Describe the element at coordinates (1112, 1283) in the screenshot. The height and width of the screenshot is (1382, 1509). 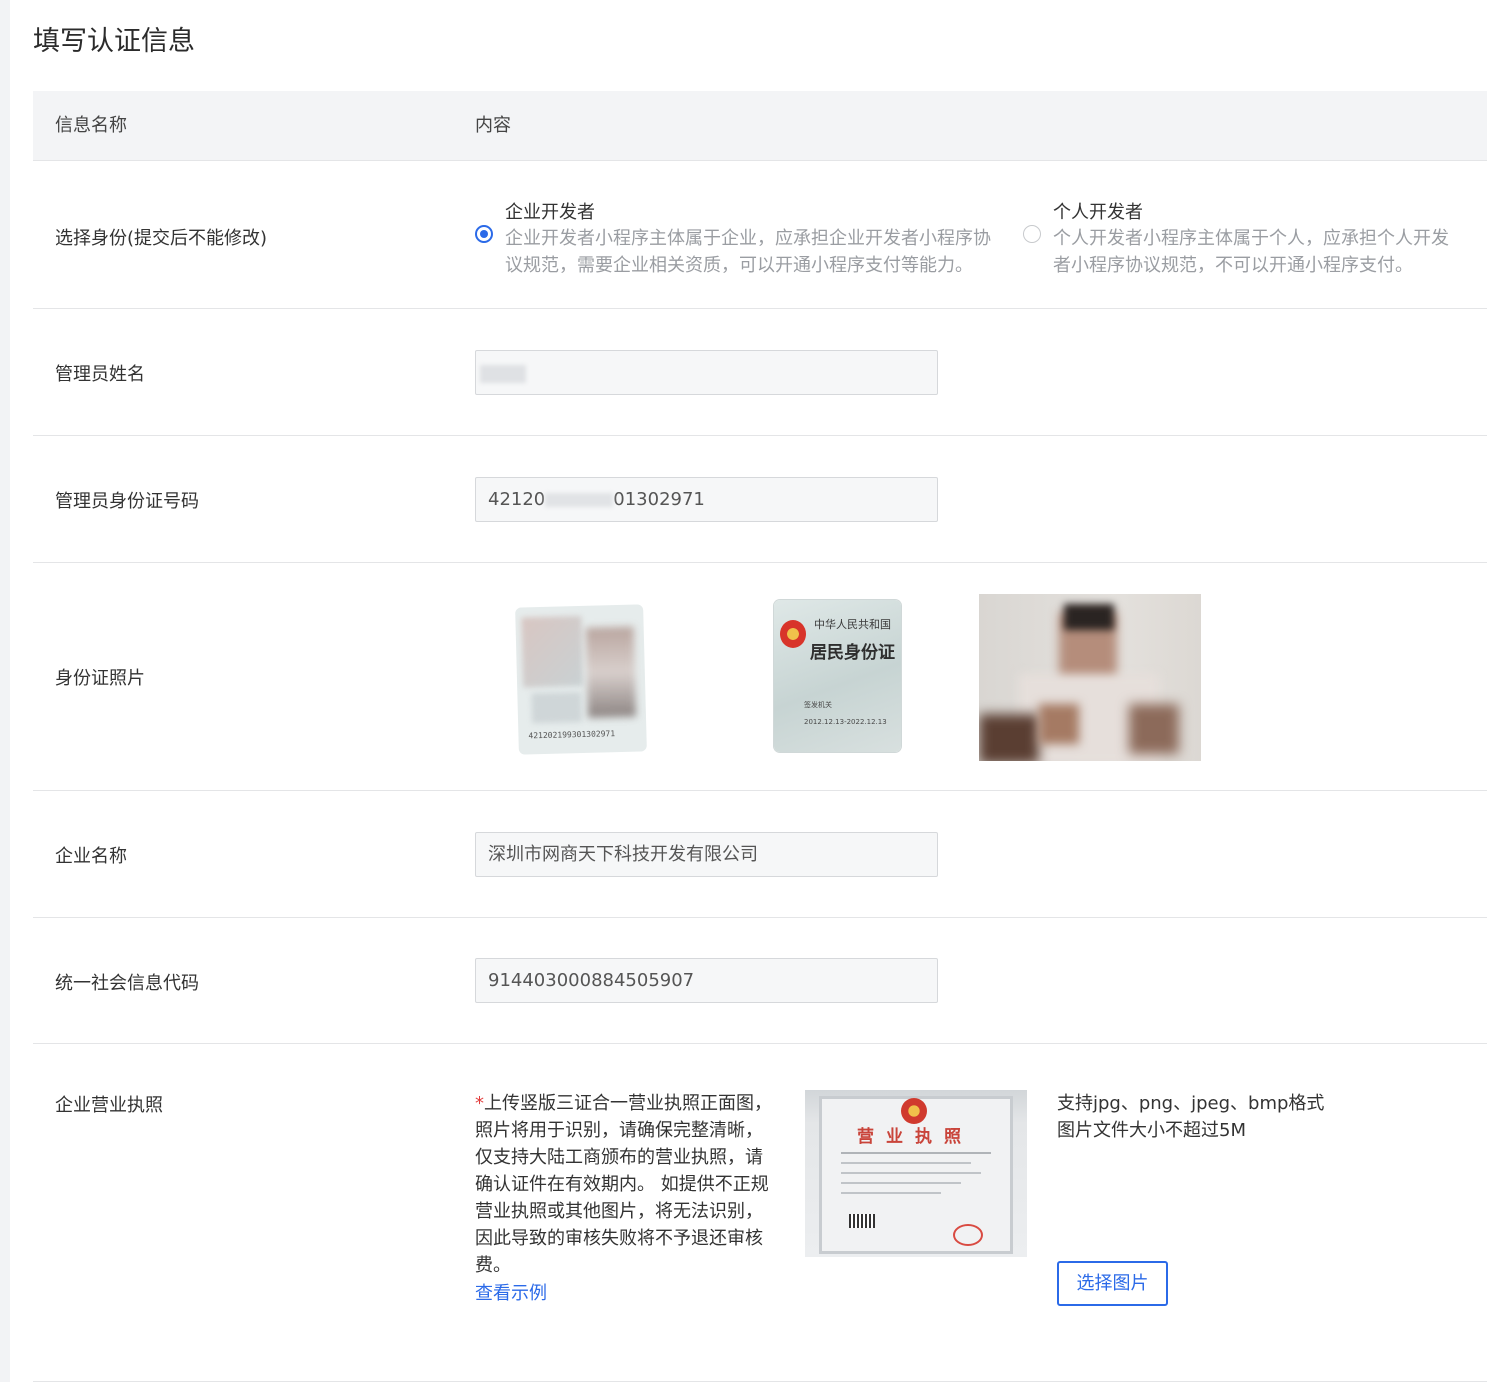
I see `choose-image-button: 选择图片` at that location.